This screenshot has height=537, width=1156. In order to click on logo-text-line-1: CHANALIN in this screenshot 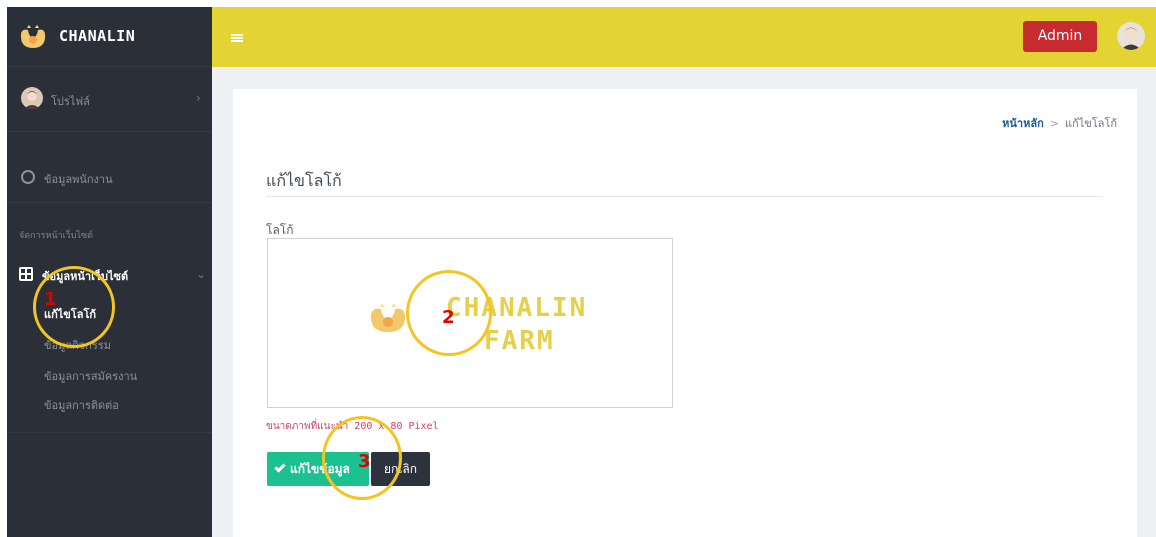, I will do `click(517, 308)`.